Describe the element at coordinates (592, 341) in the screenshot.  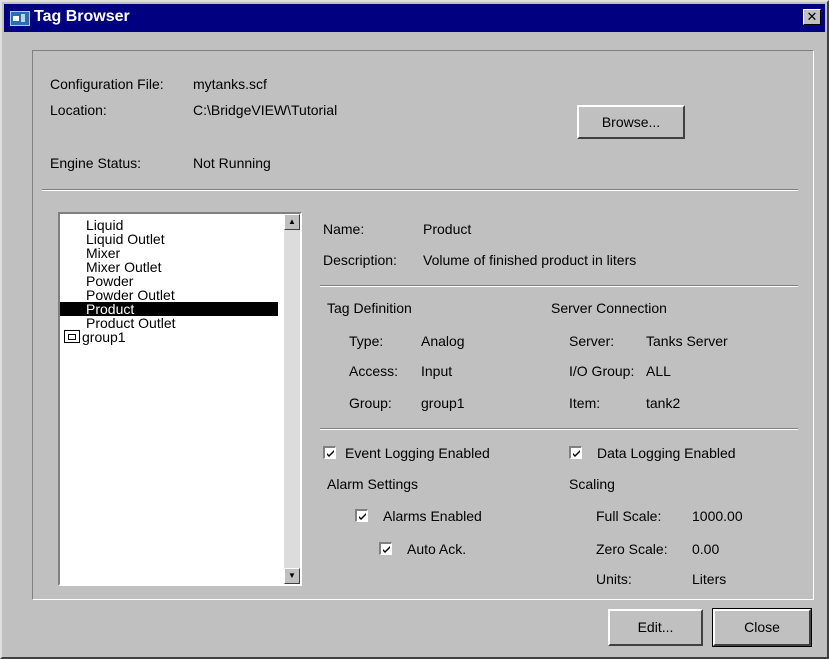
I see `server-label: Server:` at that location.